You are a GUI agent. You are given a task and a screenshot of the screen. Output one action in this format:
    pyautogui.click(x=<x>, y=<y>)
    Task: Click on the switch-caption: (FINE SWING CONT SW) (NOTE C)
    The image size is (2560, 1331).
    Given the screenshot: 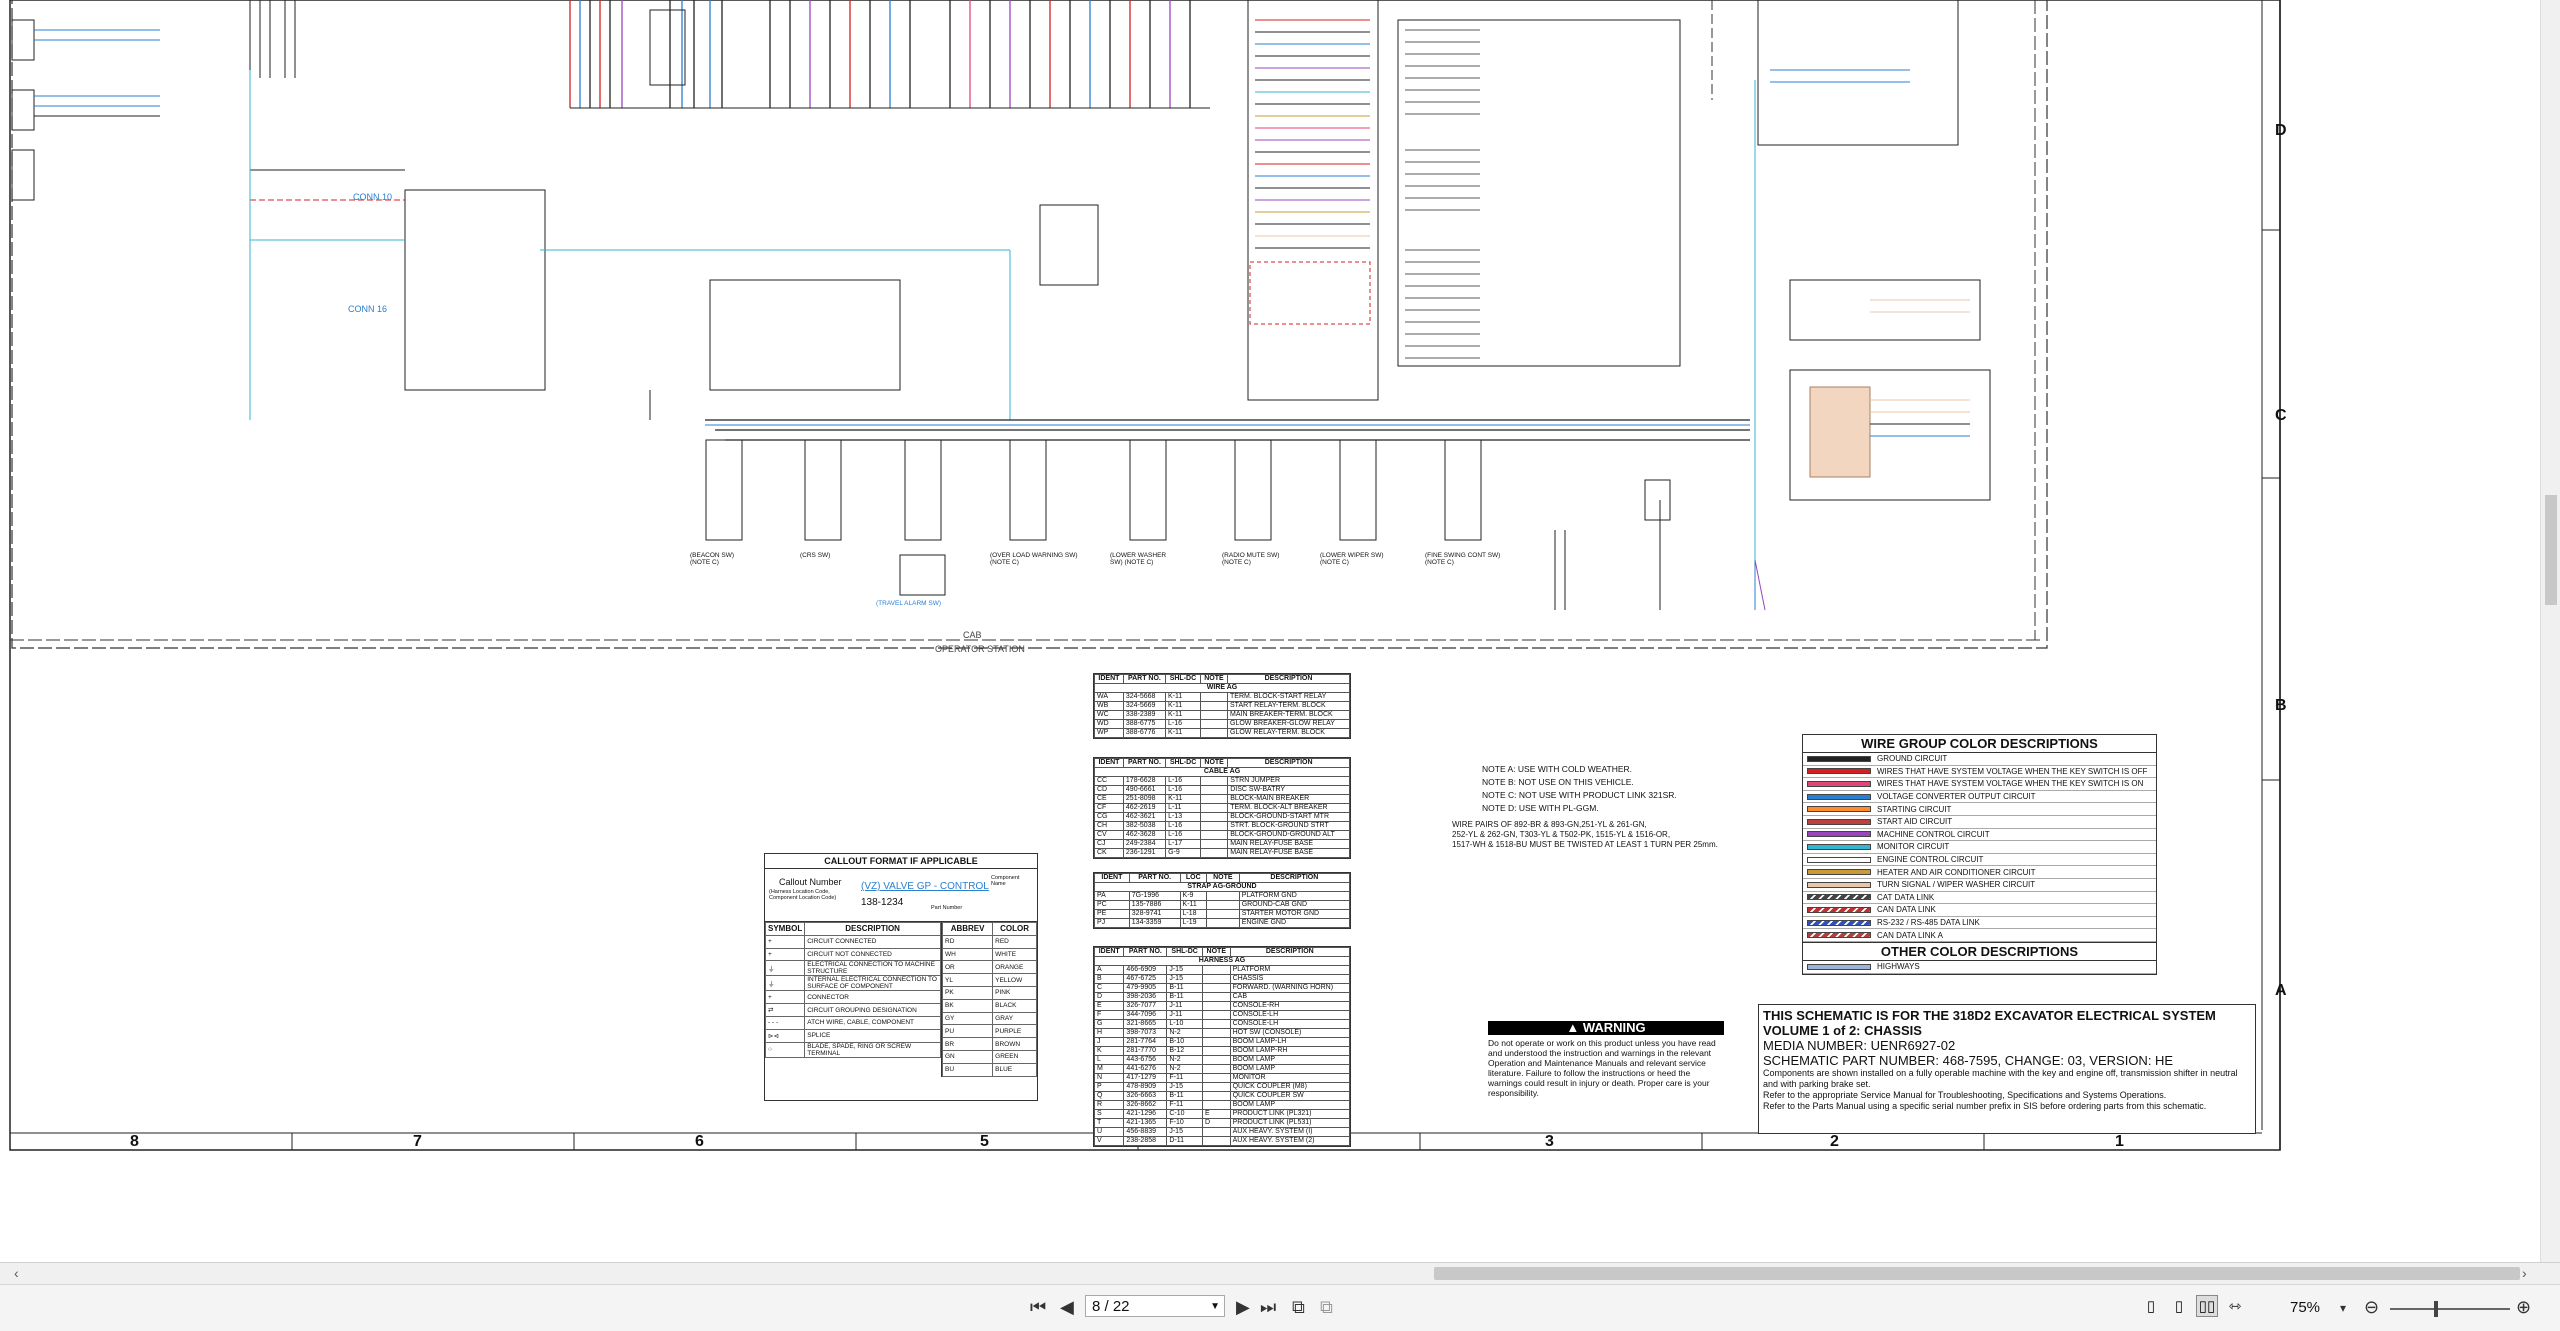 What is the action you would take?
    pyautogui.click(x=1463, y=559)
    